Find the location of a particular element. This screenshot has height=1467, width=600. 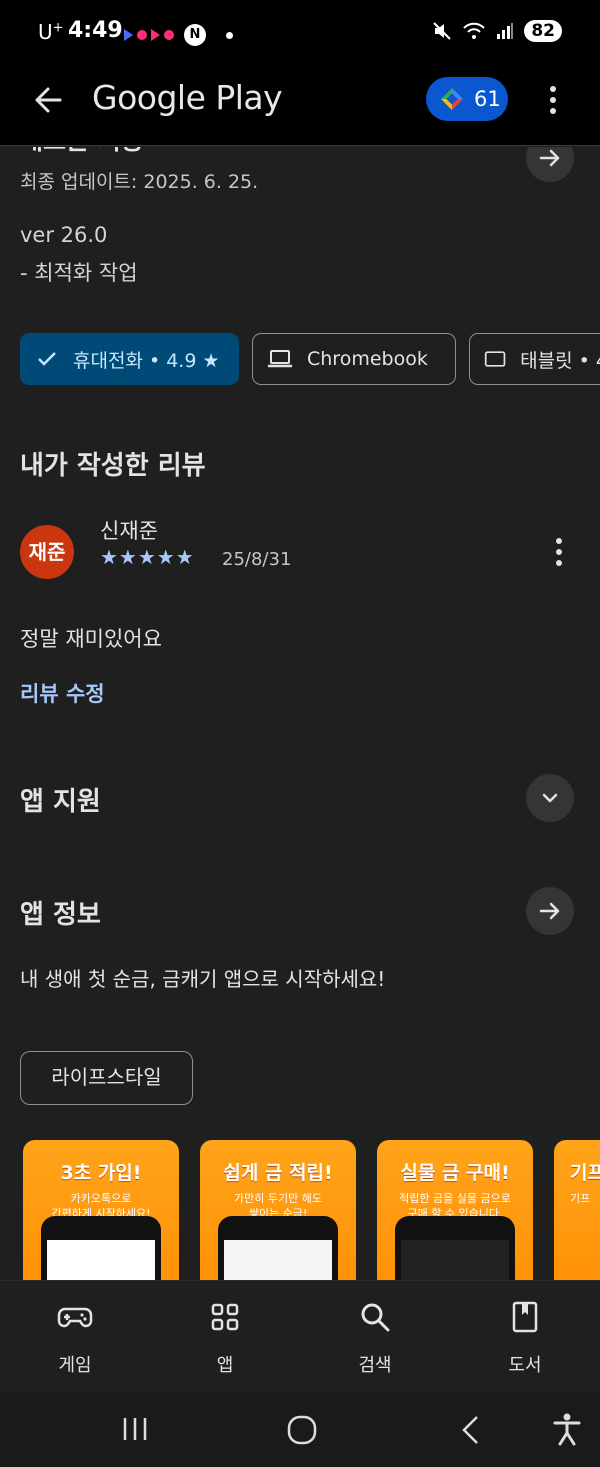

last-updated: 최종 업데이트: 2025. 6. 25. is located at coordinates (139, 182).